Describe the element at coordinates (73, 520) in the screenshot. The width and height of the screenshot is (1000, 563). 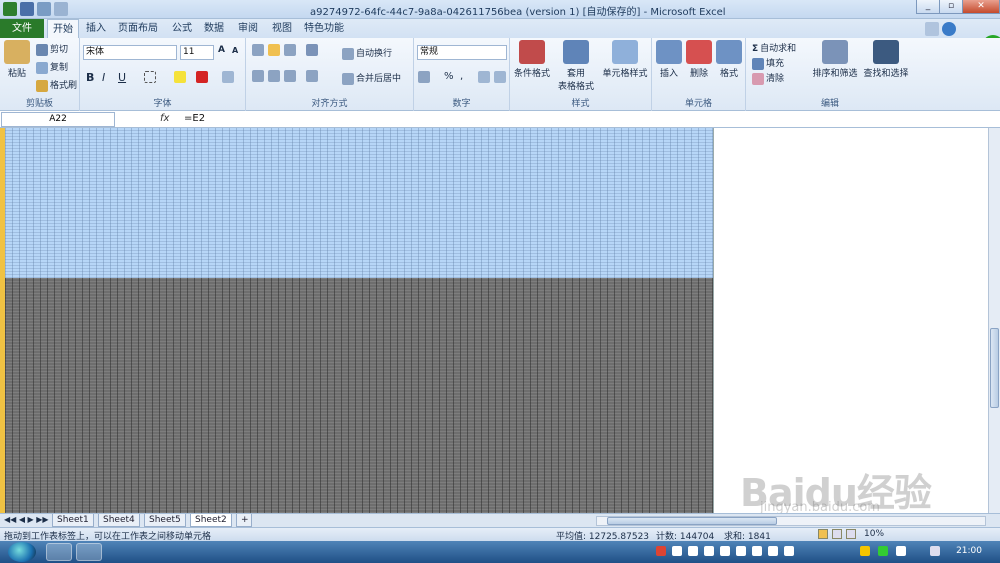
I see `sheet-tab-1: Sheet1` at that location.